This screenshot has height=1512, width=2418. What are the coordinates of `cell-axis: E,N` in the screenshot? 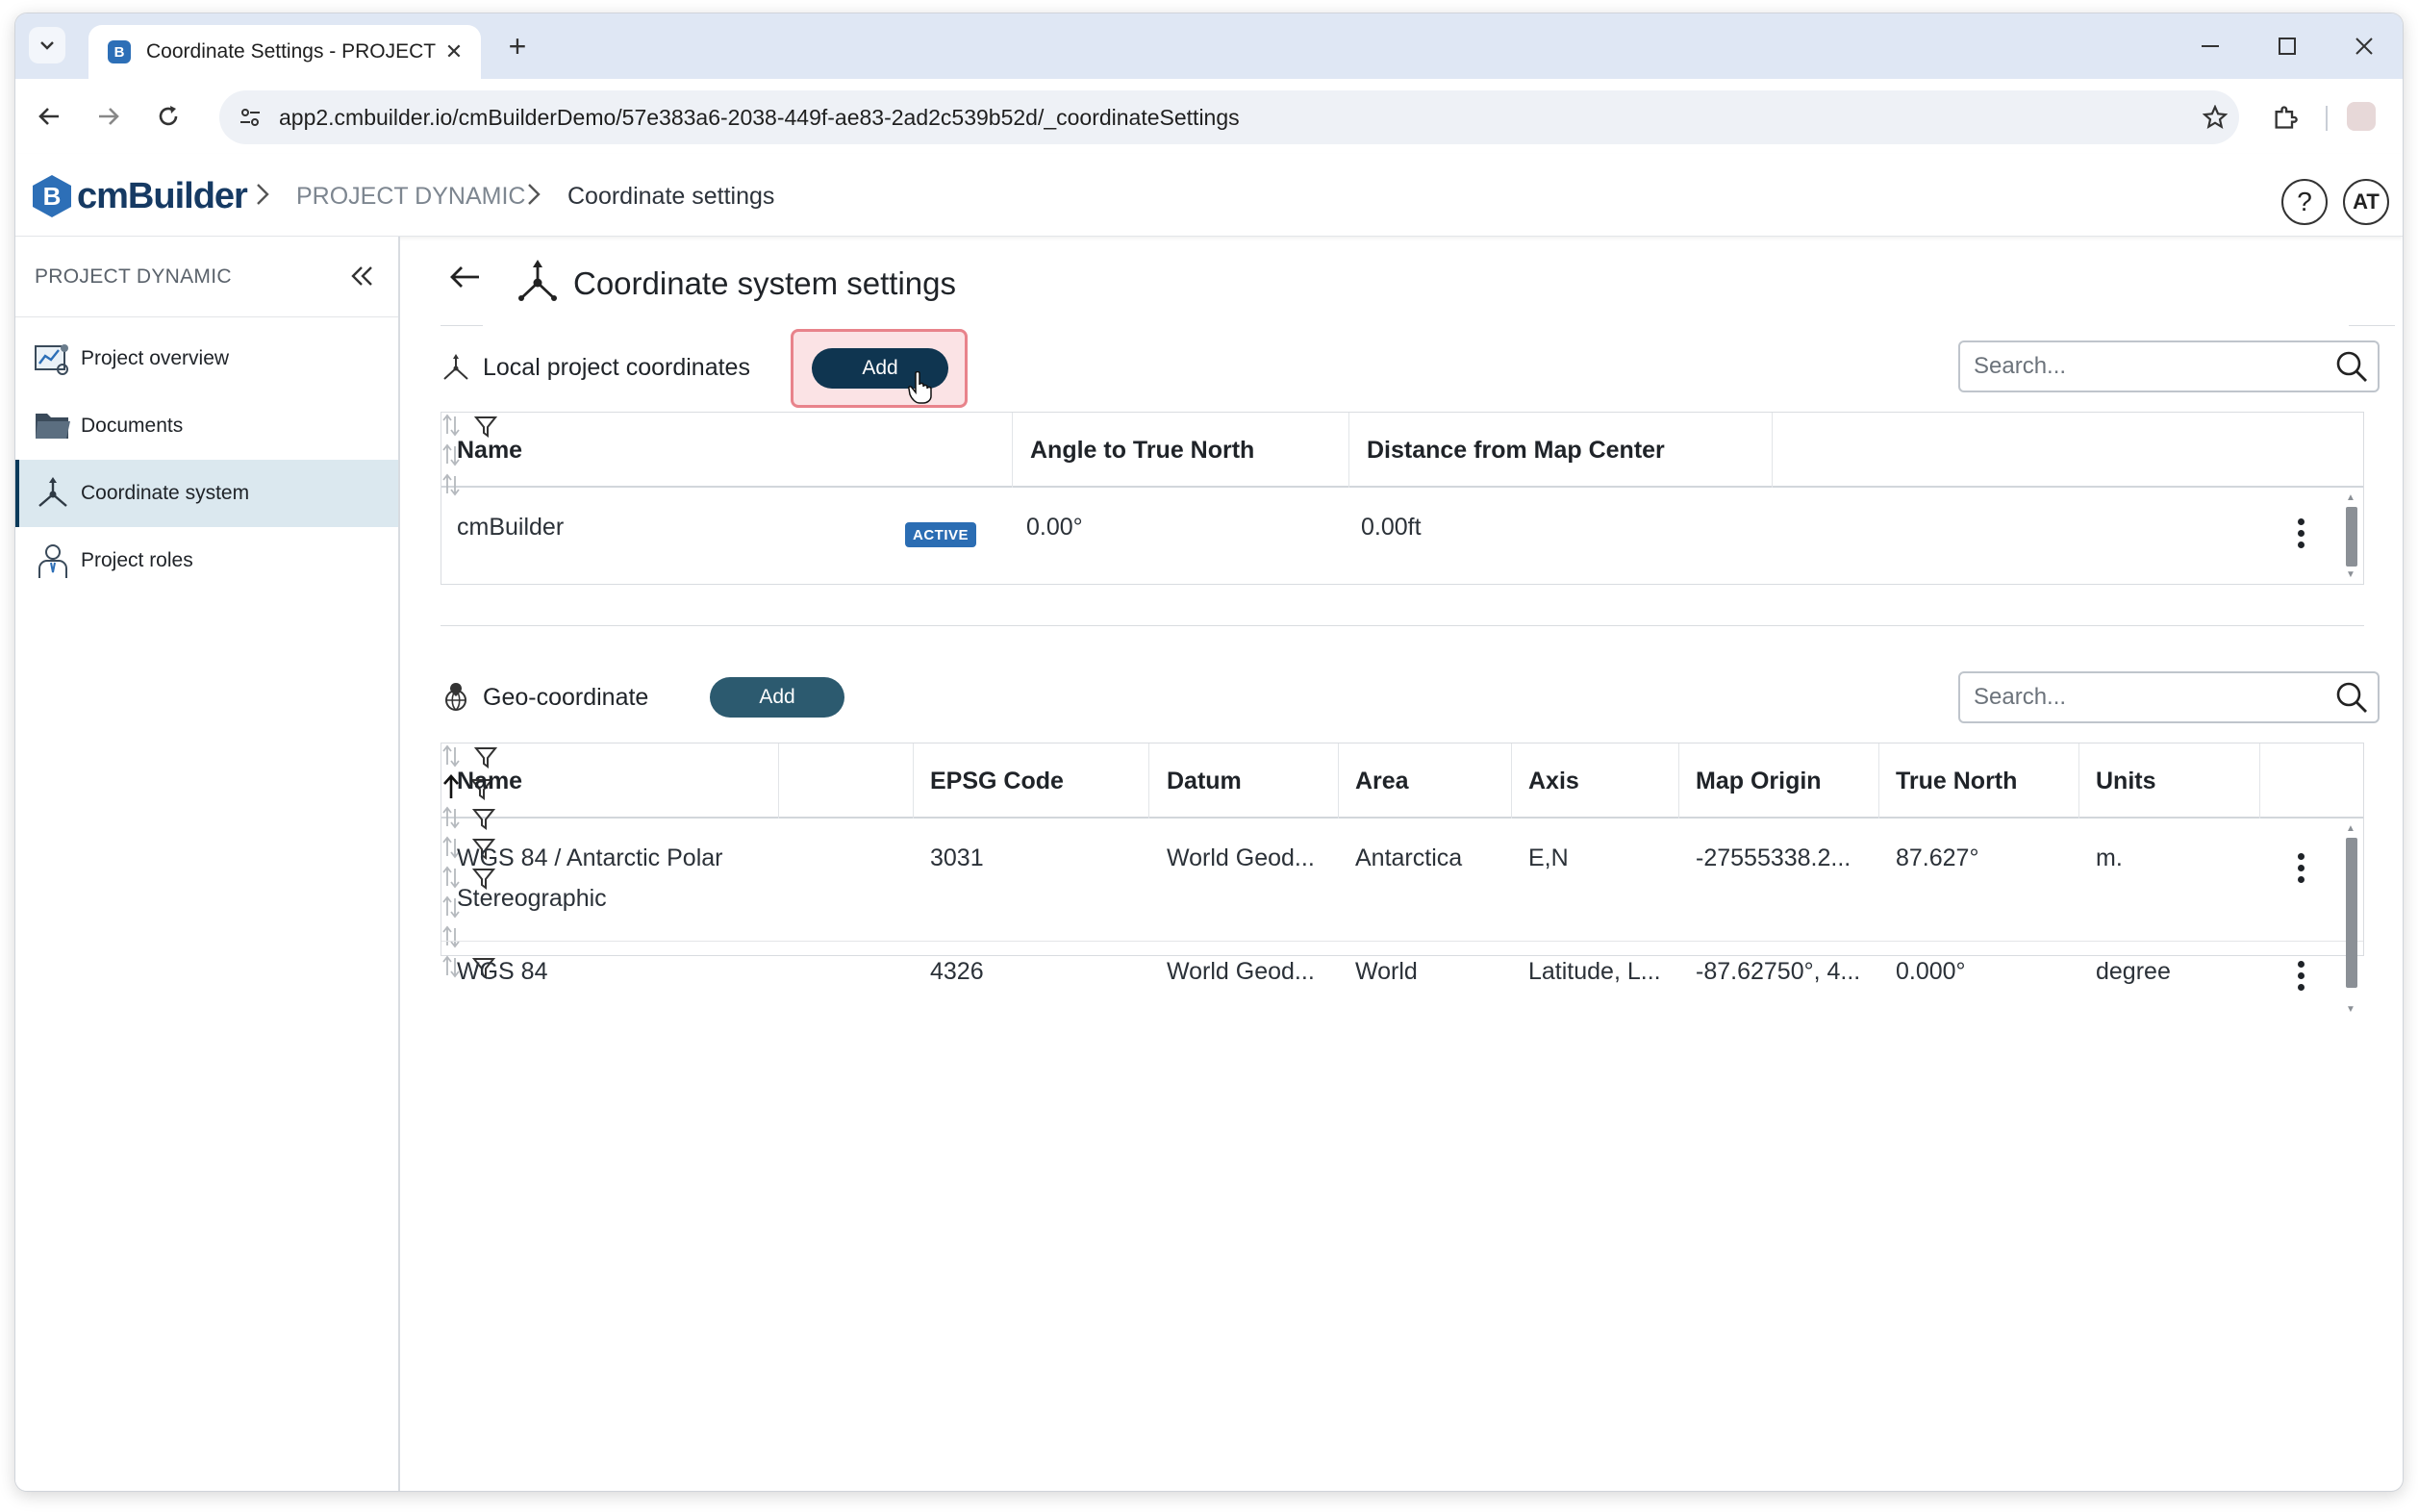 It's located at (1548, 858).